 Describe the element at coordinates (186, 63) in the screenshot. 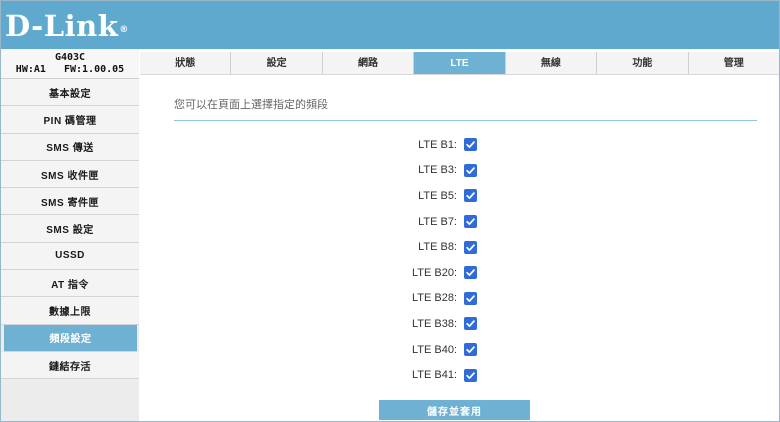

I see `tab-status: 狀態` at that location.